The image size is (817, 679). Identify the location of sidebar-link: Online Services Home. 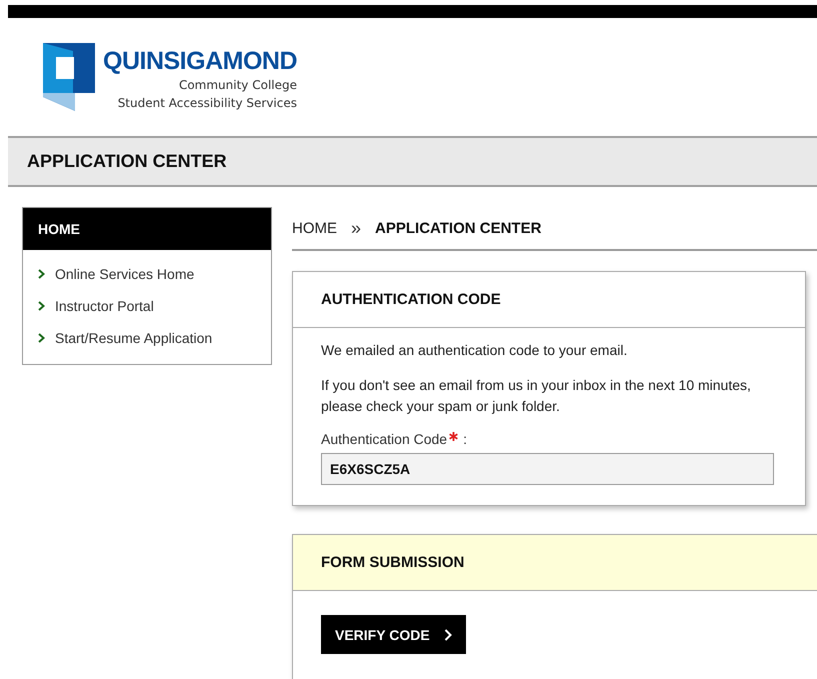
(154, 274).